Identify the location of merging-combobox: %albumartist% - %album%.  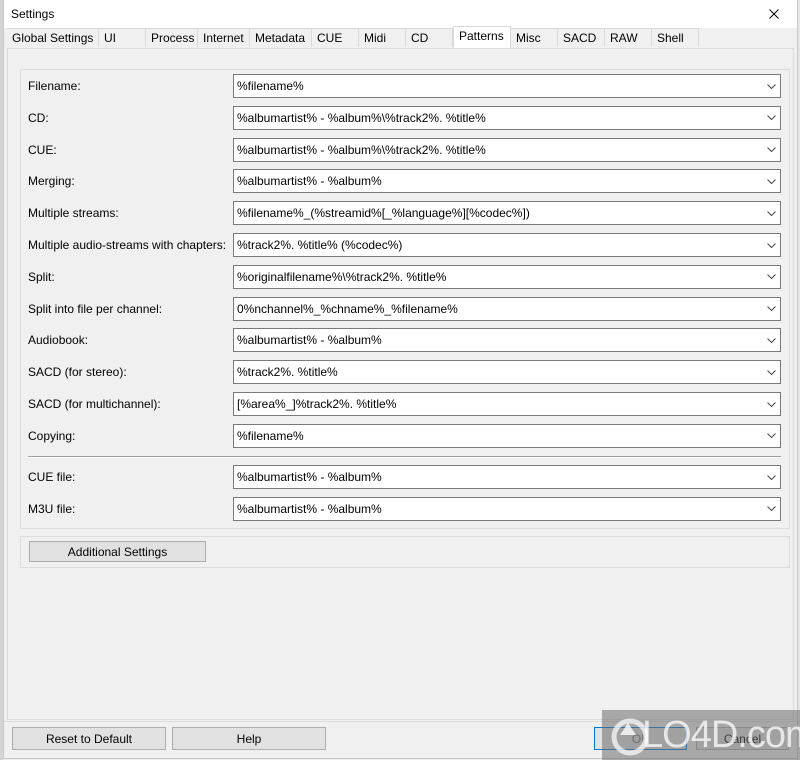
(507, 181).